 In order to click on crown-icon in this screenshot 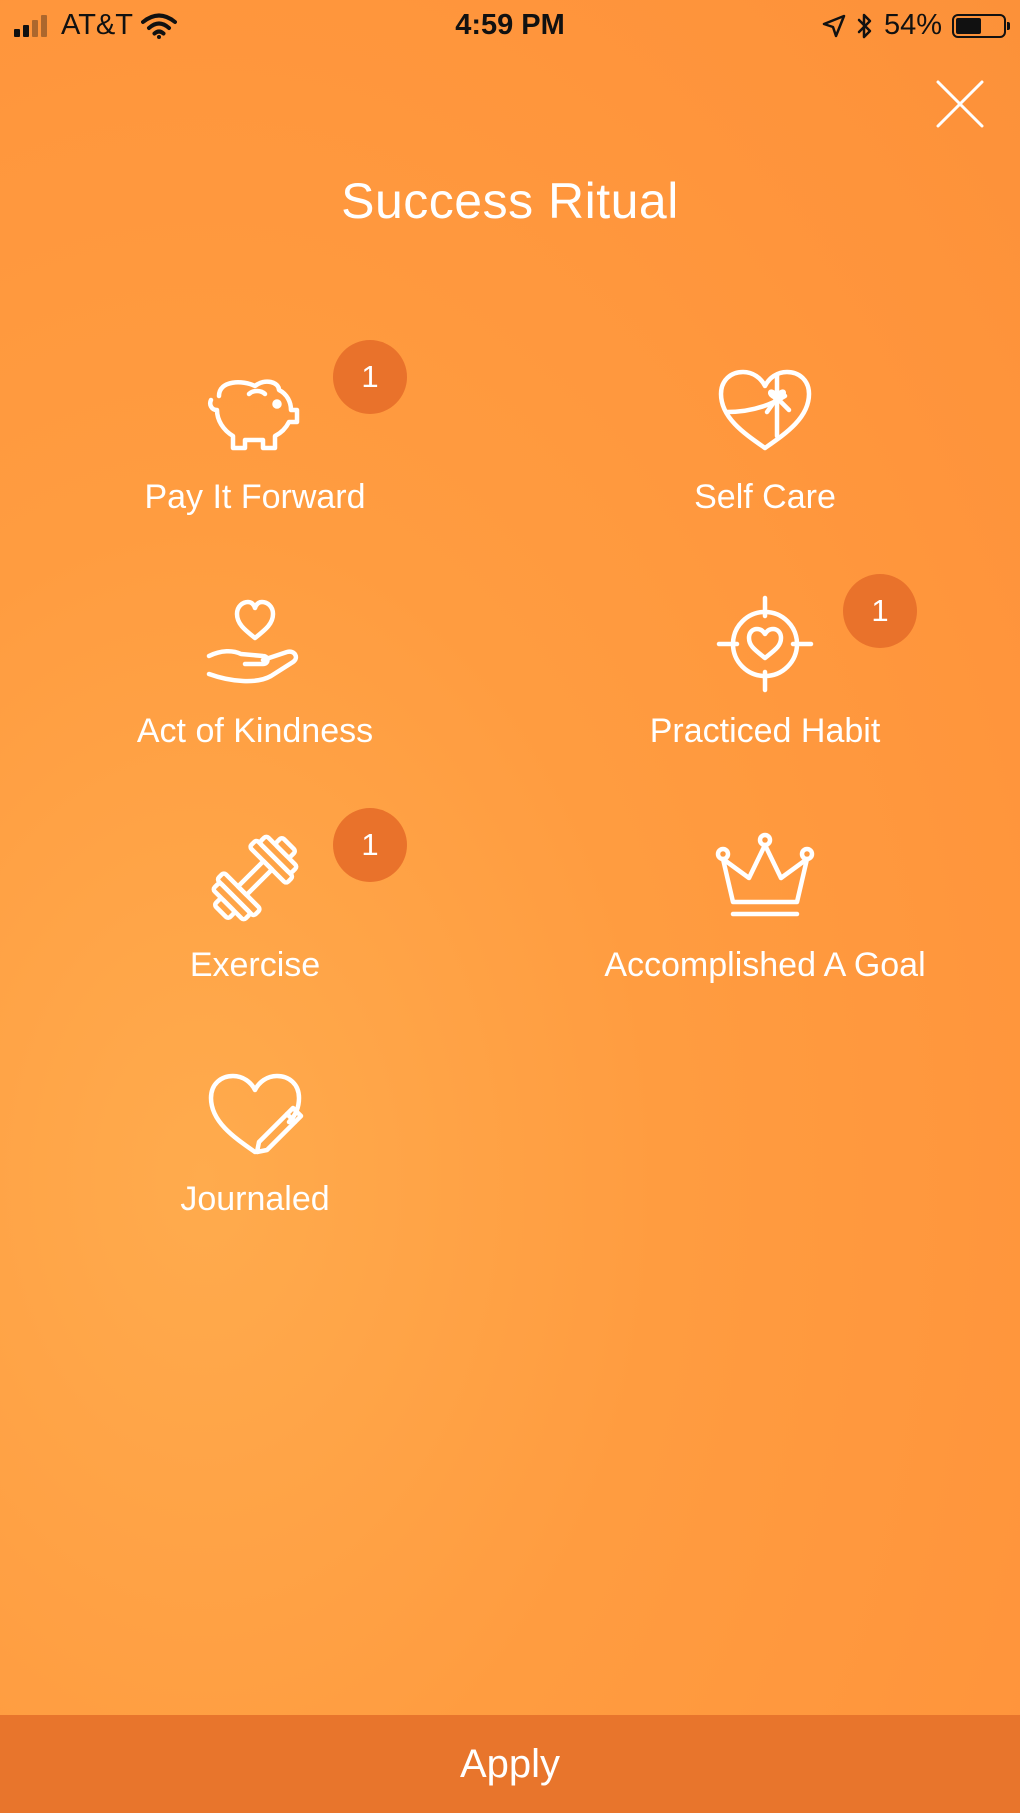, I will do `click(765, 874)`.